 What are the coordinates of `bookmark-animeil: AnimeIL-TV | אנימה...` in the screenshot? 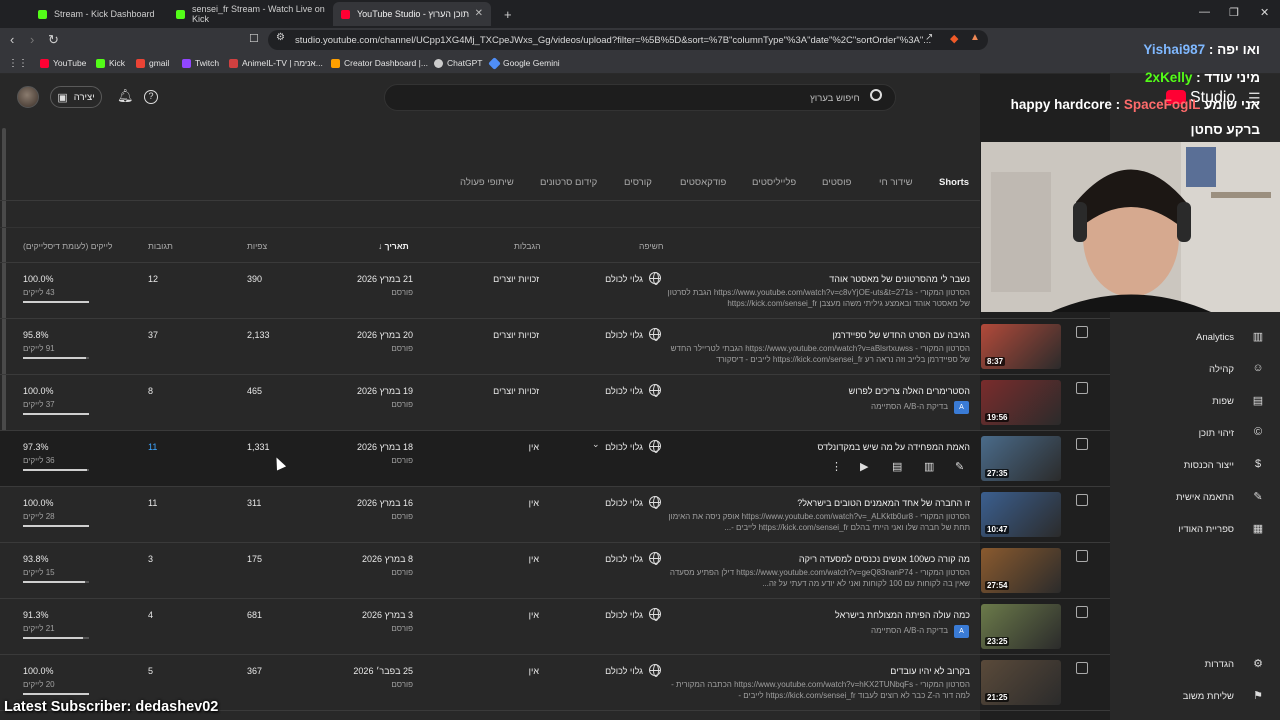 It's located at (276, 63).